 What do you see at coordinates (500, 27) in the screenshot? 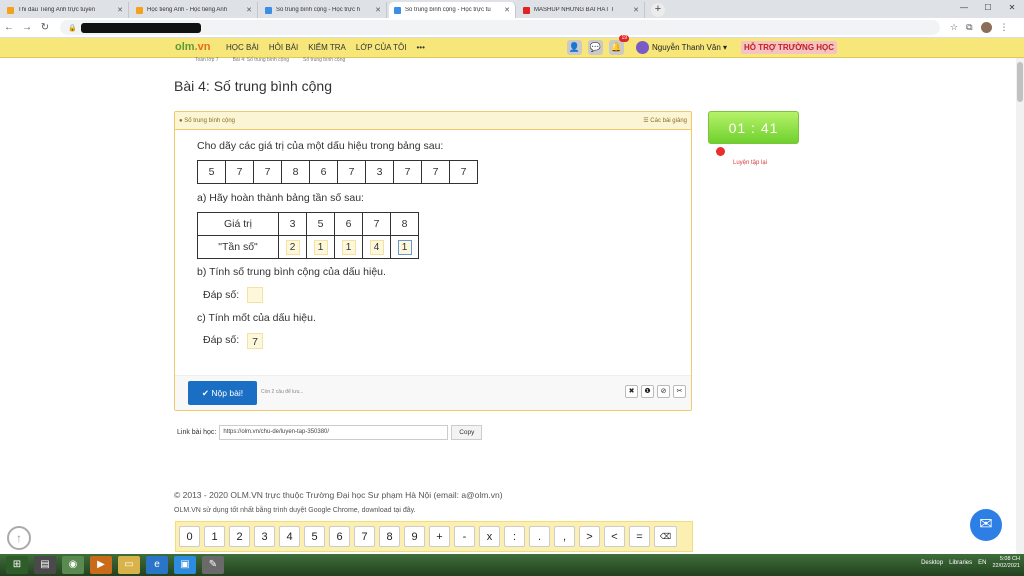
I see `url-field: 🔒` at bounding box center [500, 27].